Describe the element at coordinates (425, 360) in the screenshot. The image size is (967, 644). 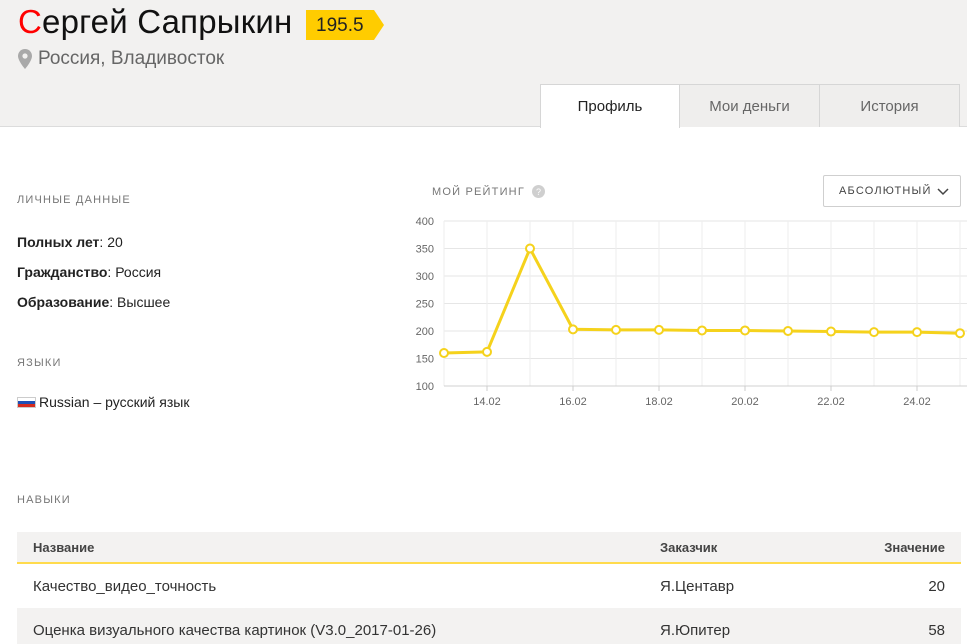
I see `y-tick-label: 150` at that location.